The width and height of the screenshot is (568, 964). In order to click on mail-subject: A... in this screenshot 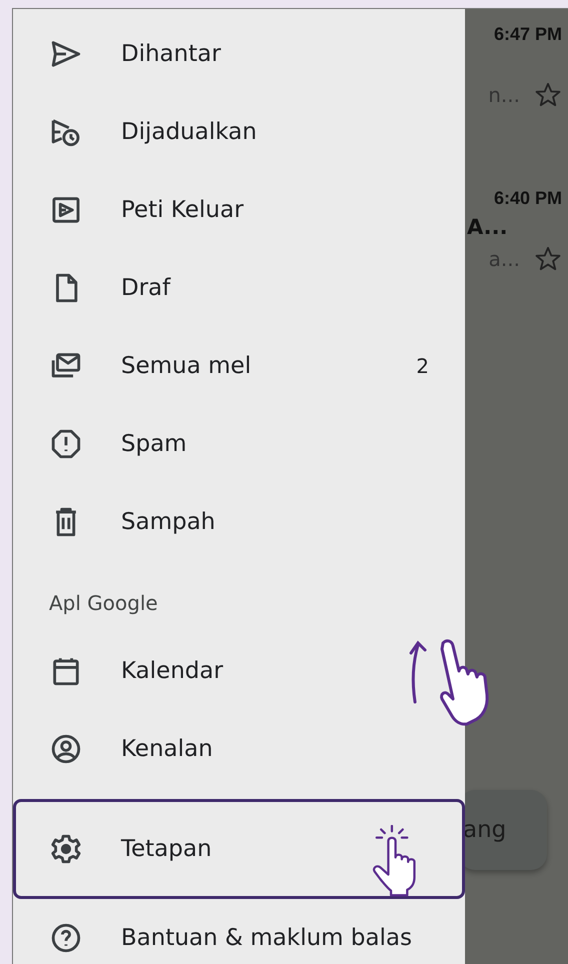, I will do `click(487, 227)`.